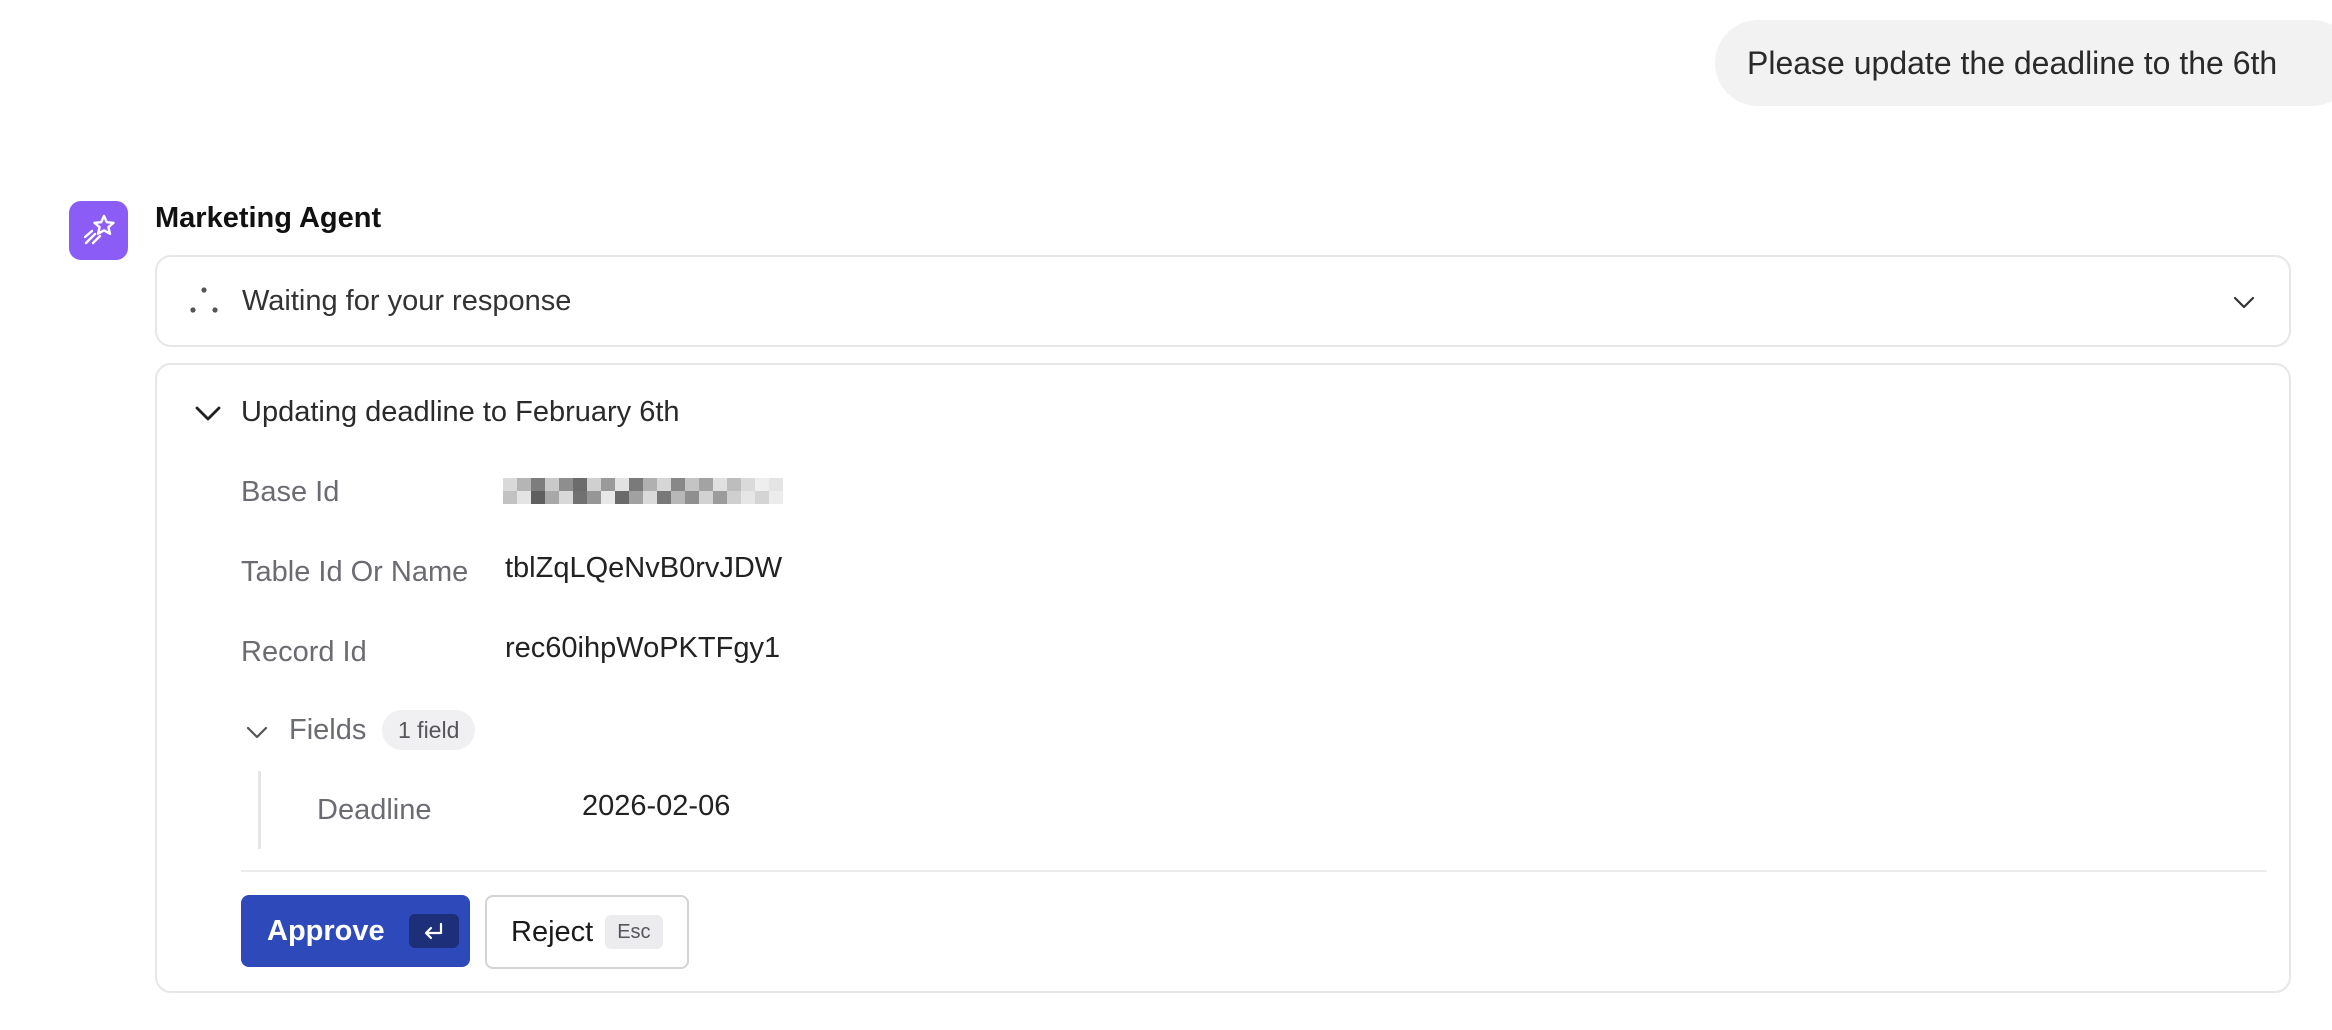 The image size is (2332, 1030). I want to click on chevron-down-icon, so click(2244, 302).